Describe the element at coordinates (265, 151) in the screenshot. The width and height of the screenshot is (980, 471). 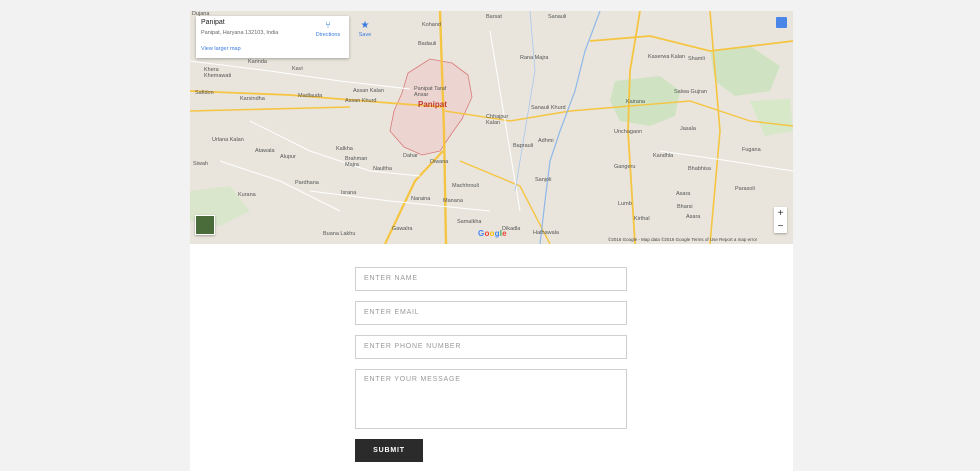
I see `map-label-atawala: Atawala` at that location.